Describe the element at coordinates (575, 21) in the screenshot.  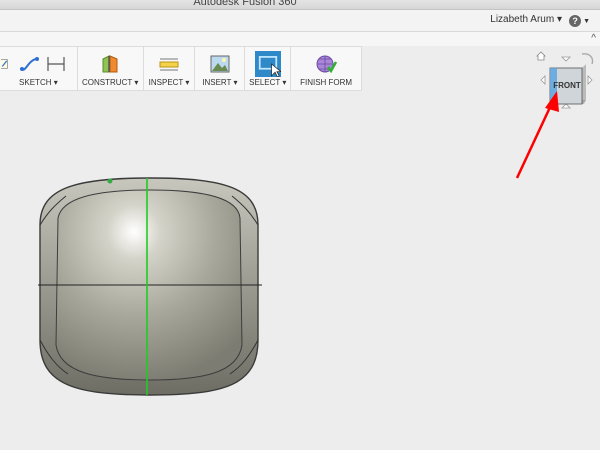
I see `question-circle-icon: ?` at that location.